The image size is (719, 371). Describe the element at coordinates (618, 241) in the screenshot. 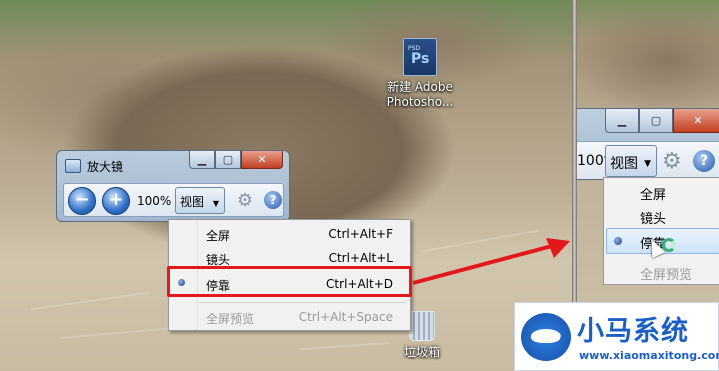

I see `radio-selected-icon` at that location.